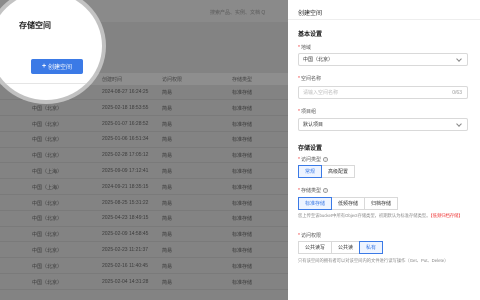 The width and height of the screenshot is (480, 300). I want to click on table-row: 中国（北京） 2025-01-06 16:51:34 简易 标准存储, so click(144, 140).